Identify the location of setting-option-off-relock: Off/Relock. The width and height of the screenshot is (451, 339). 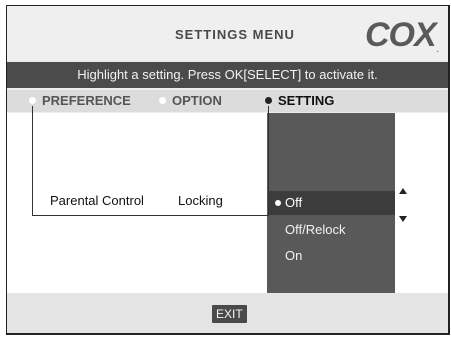
(332, 230).